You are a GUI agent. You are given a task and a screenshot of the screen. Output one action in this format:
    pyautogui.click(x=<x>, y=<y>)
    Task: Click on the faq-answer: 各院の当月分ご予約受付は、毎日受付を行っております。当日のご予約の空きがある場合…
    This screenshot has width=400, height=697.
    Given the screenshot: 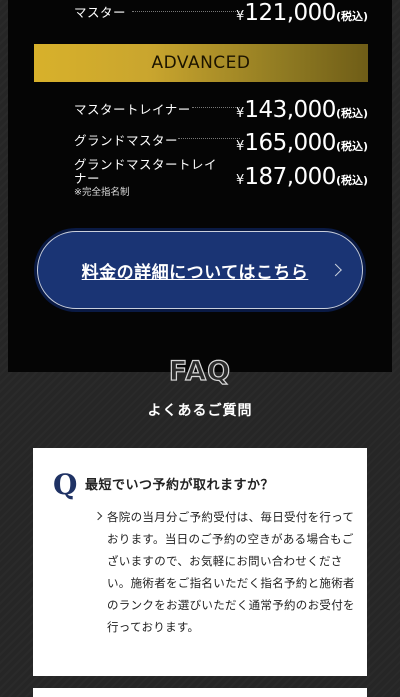 What is the action you would take?
    pyautogui.click(x=231, y=572)
    